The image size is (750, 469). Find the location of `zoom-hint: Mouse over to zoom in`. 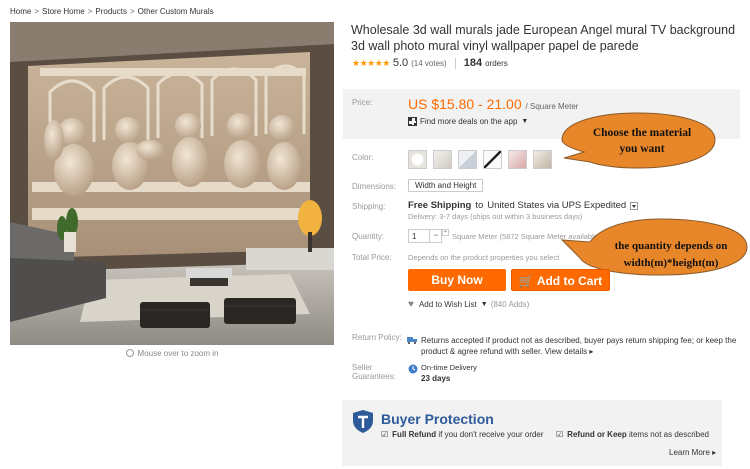

zoom-hint: Mouse over to zoom in is located at coordinates (172, 353).